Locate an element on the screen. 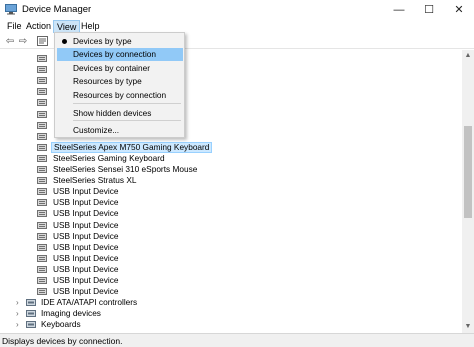 This screenshot has height=347, width=474. forward-arrow-icon: ⇨ is located at coordinates (23, 41).